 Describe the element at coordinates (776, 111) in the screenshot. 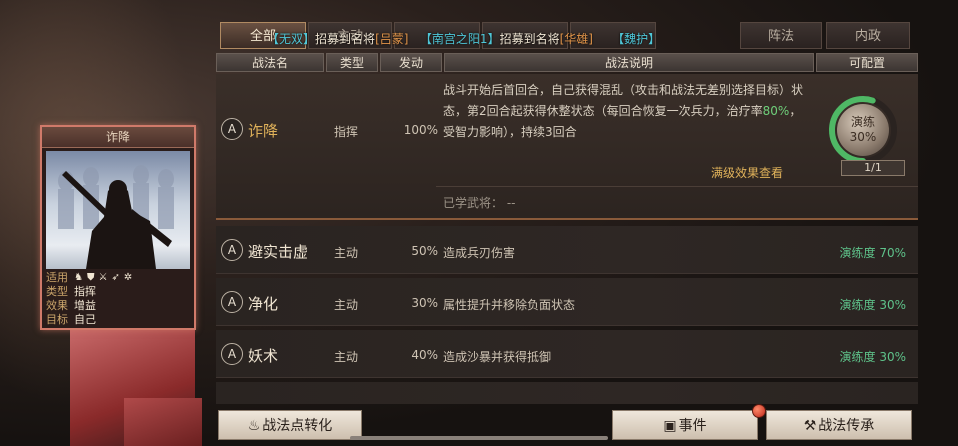

I see `desc-heal-rate: 80%` at that location.